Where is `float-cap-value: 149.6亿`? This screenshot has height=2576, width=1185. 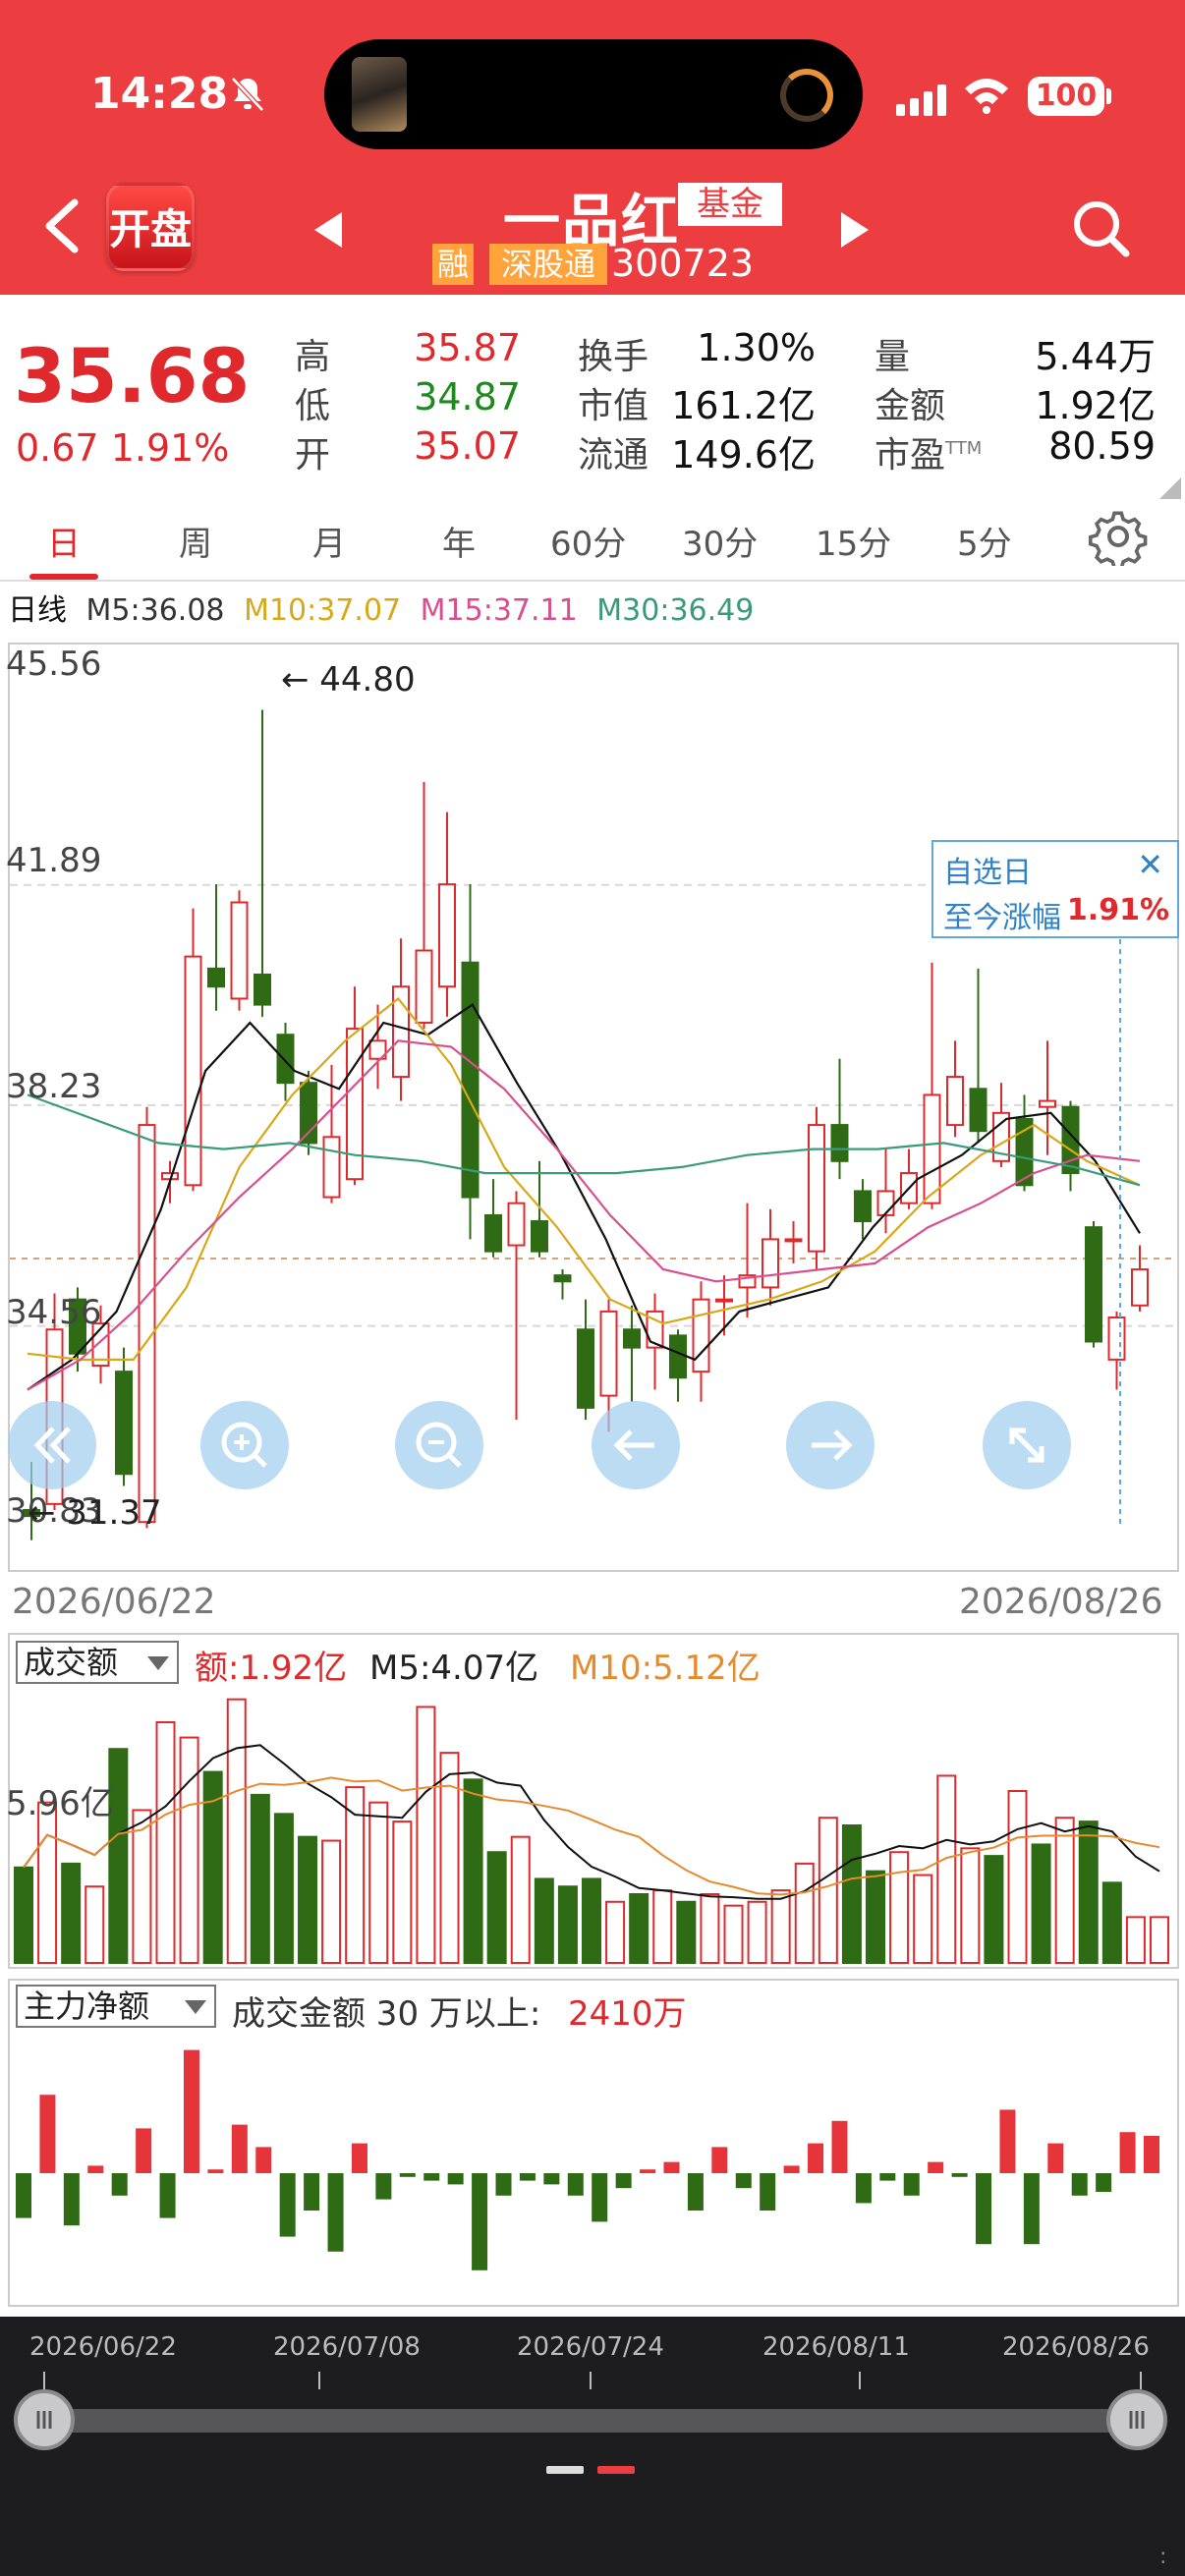
float-cap-value: 149.6亿 is located at coordinates (744, 454).